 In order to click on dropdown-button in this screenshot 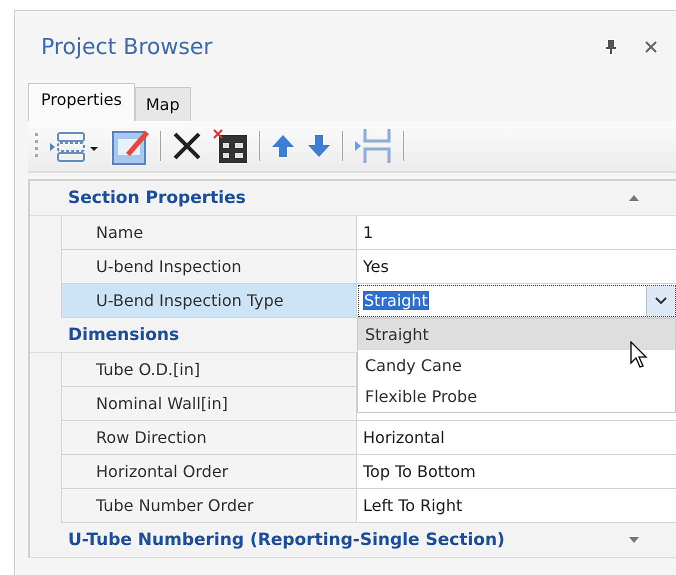, I will do `click(660, 301)`.